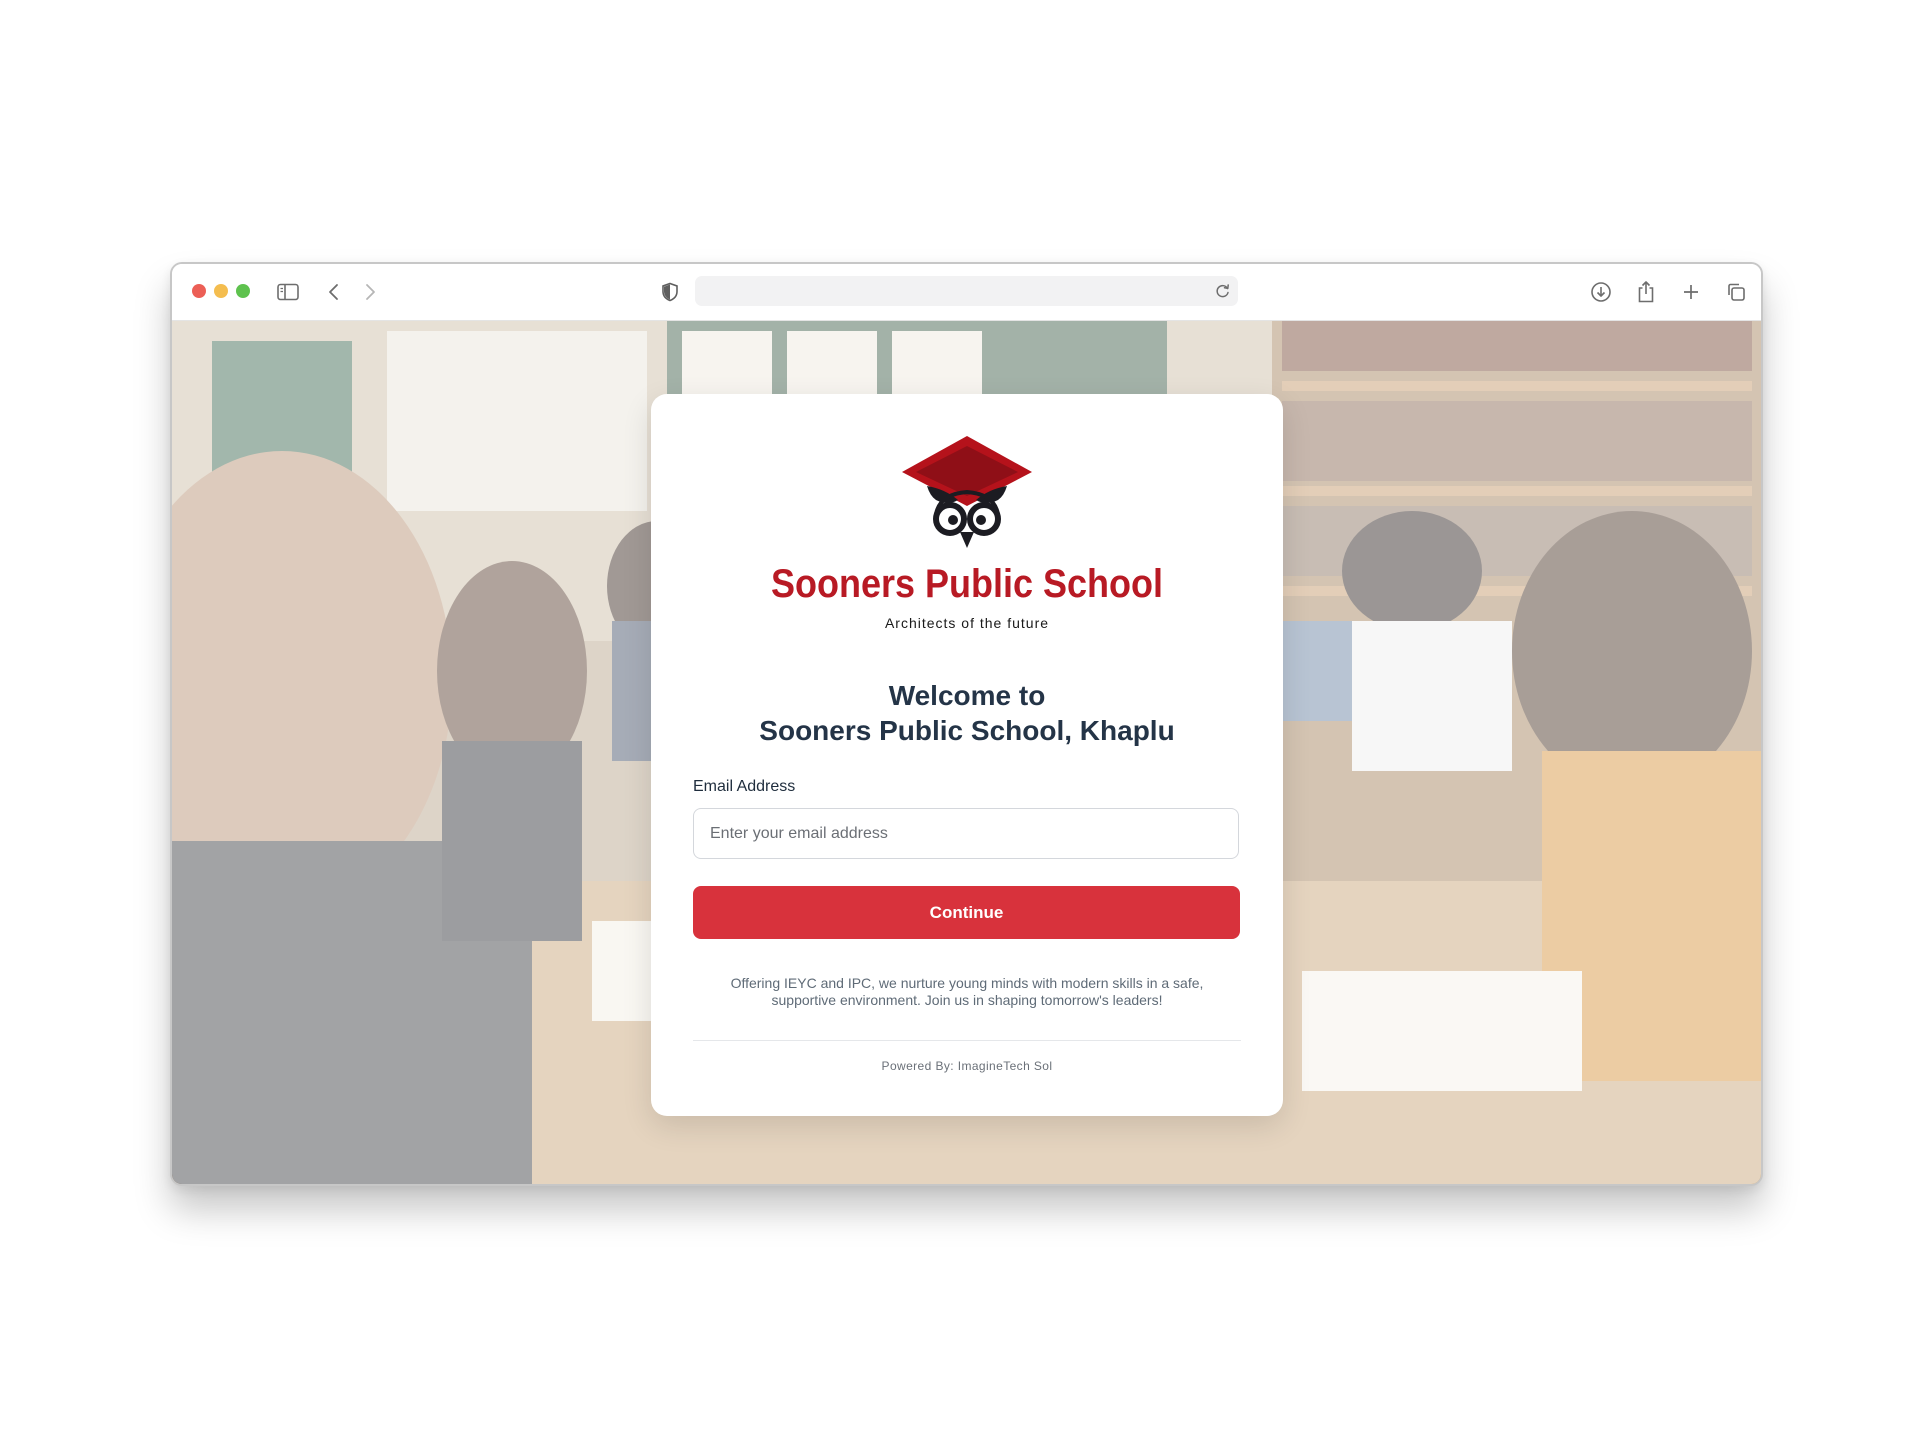 The width and height of the screenshot is (1920, 1440). What do you see at coordinates (370, 292) in the screenshot?
I see `chevron-right-icon` at bounding box center [370, 292].